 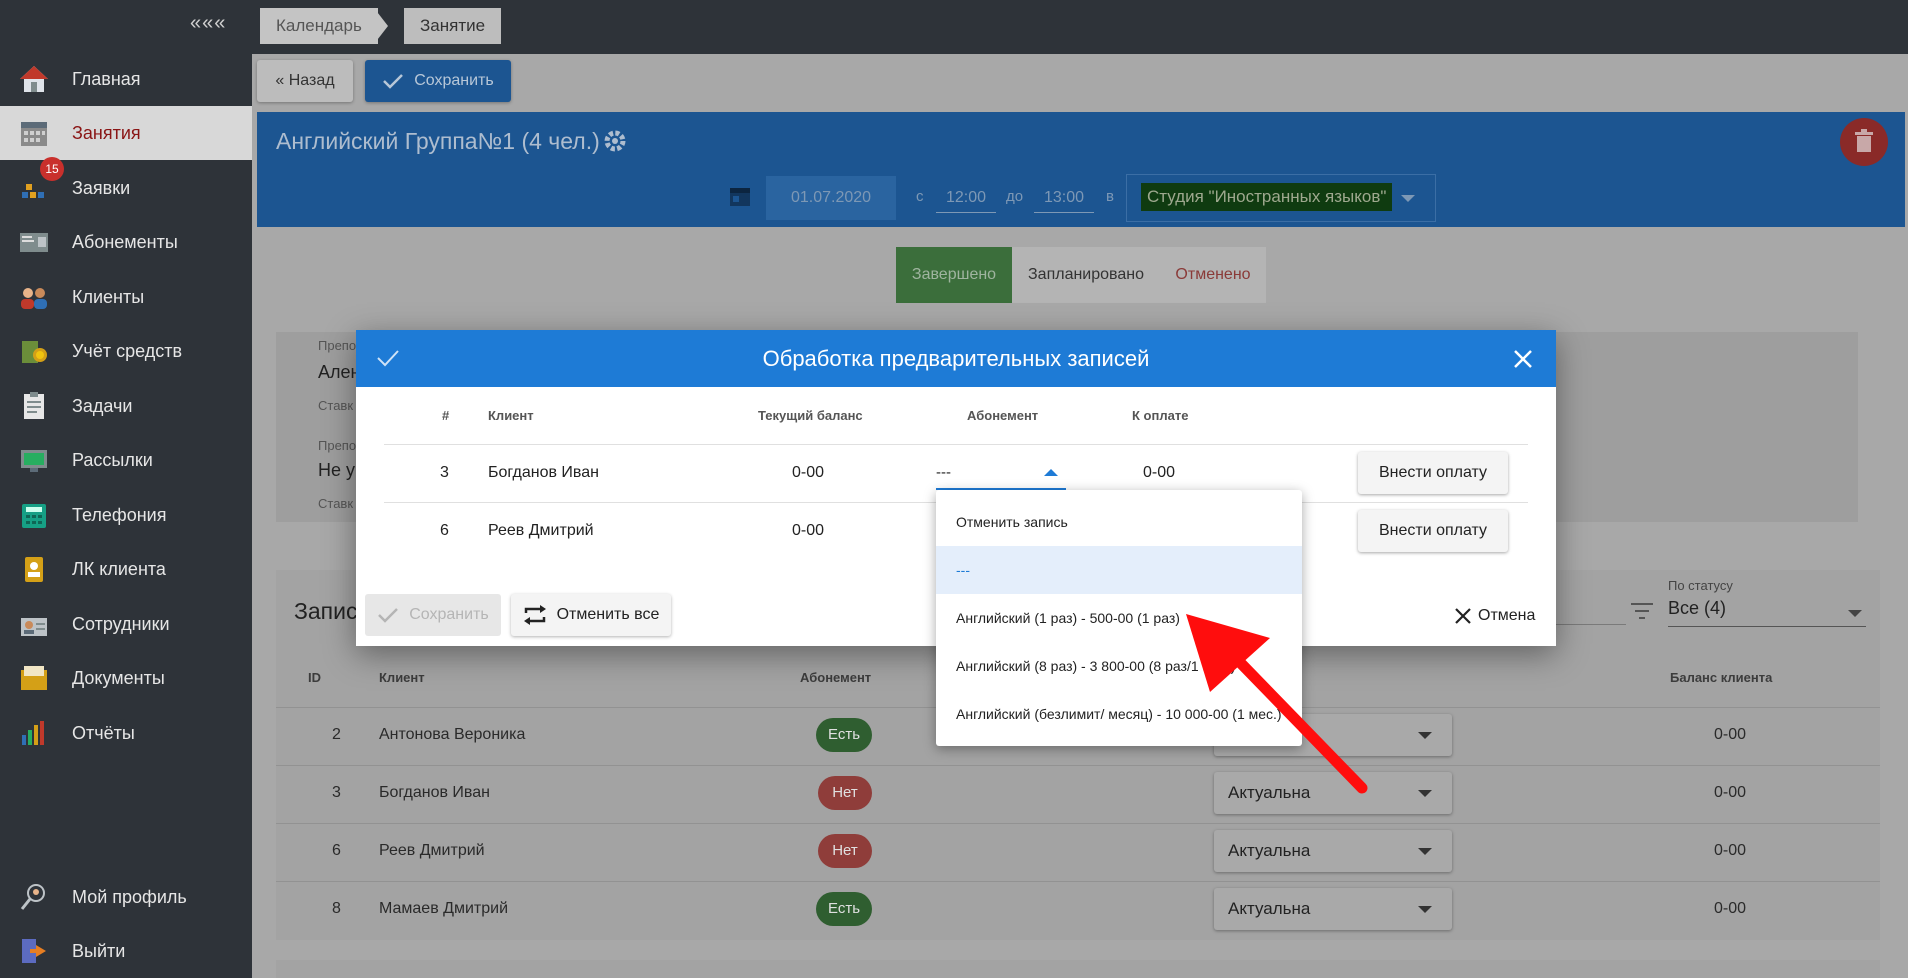 I want to click on sidebar-item-label: Отчёты, so click(x=103, y=732).